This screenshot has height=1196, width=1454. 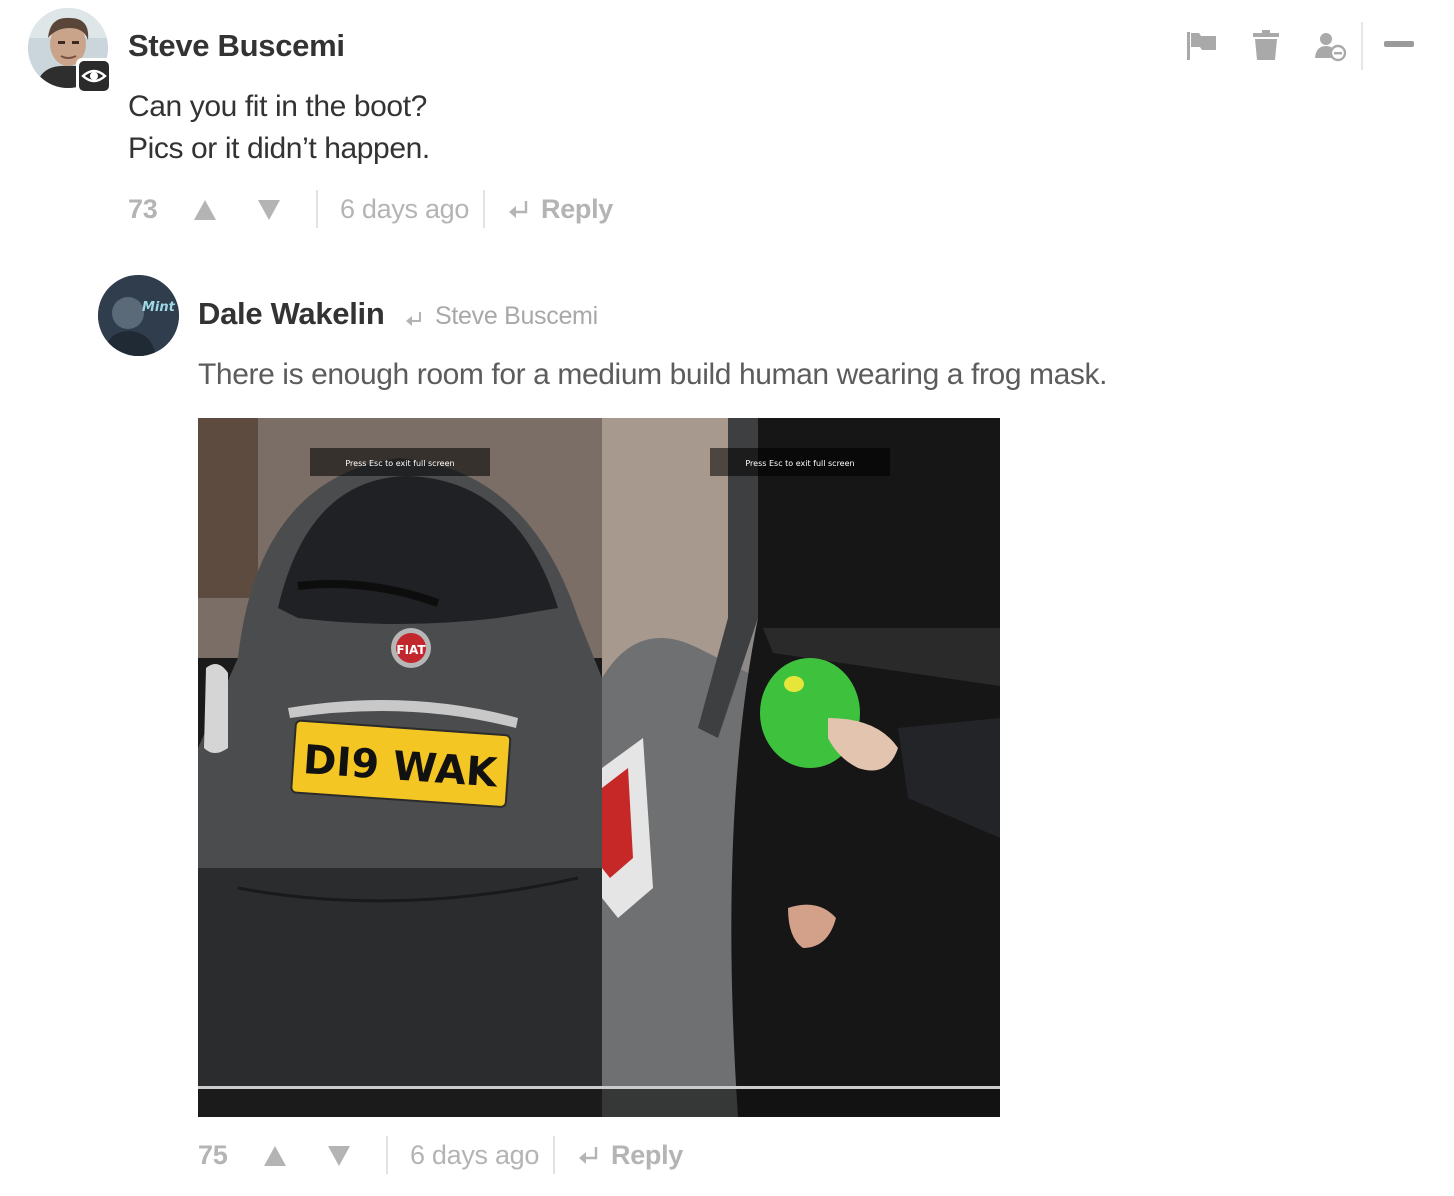 What do you see at coordinates (399, 463) in the screenshot?
I see `fullscreen-hint-left: Press Esc to exit full screen` at bounding box center [399, 463].